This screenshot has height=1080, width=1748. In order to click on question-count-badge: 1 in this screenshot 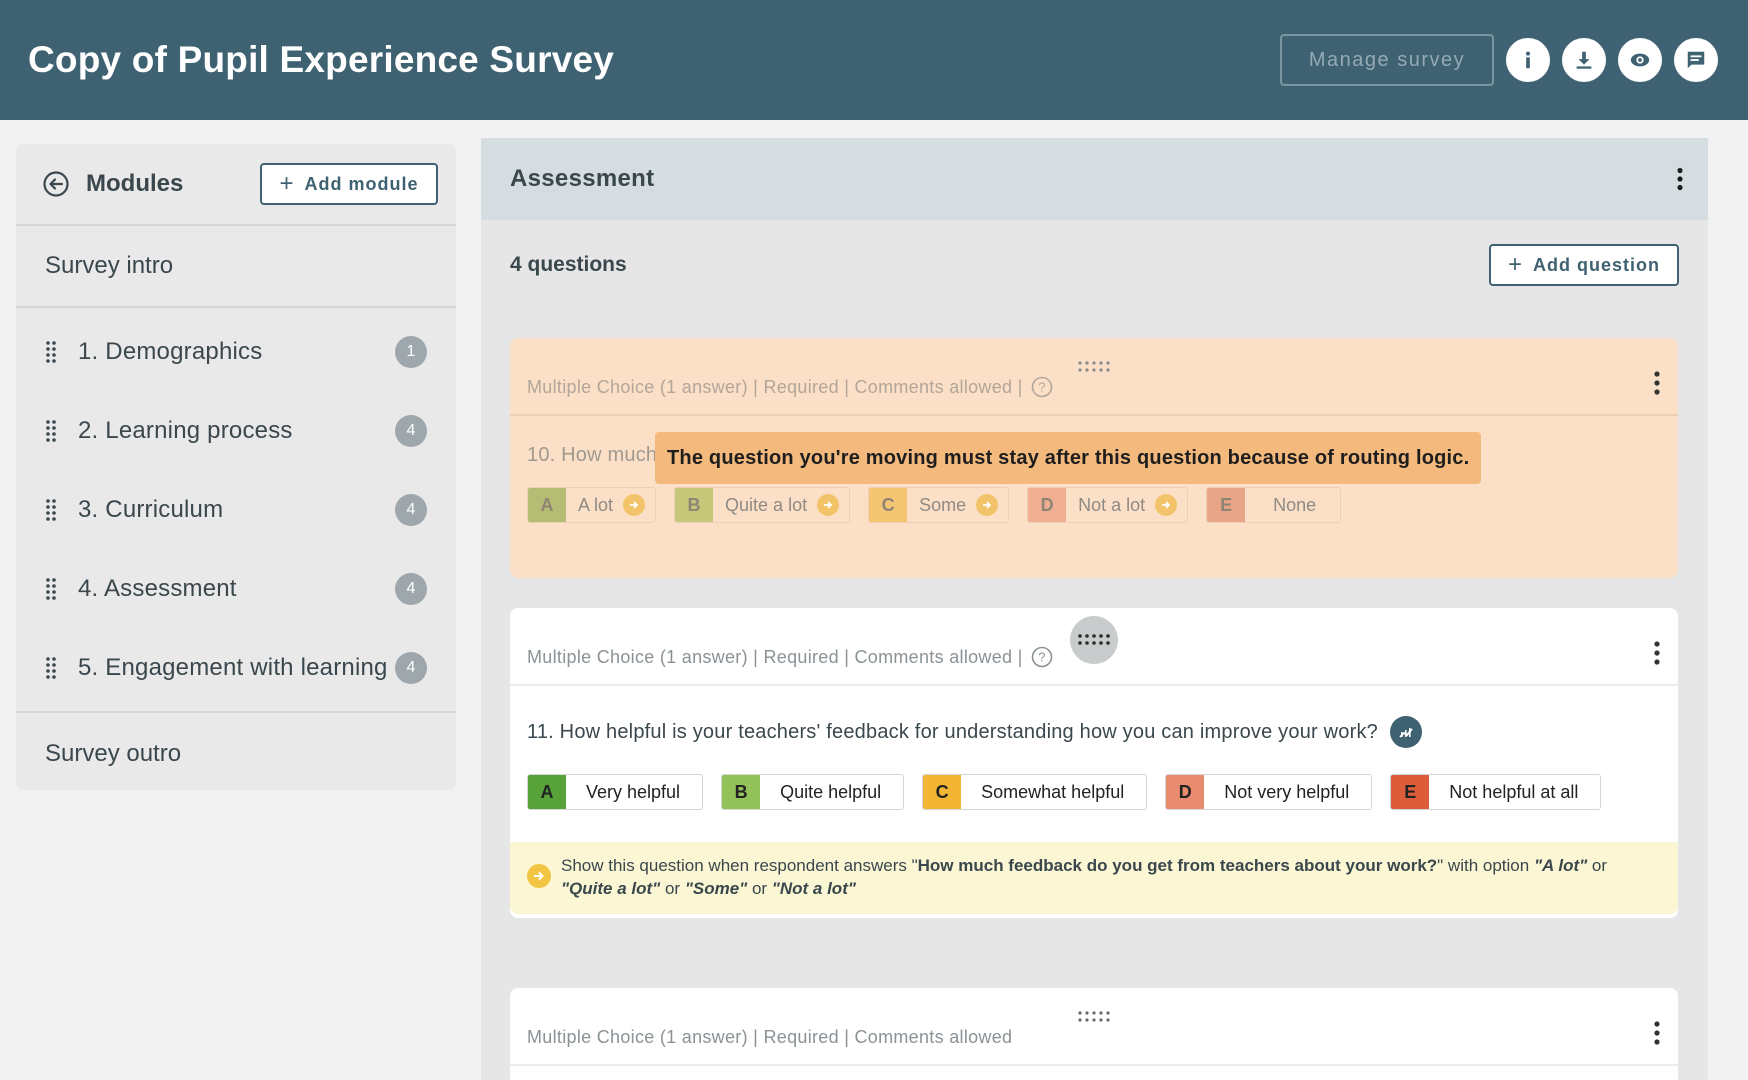, I will do `click(411, 351)`.